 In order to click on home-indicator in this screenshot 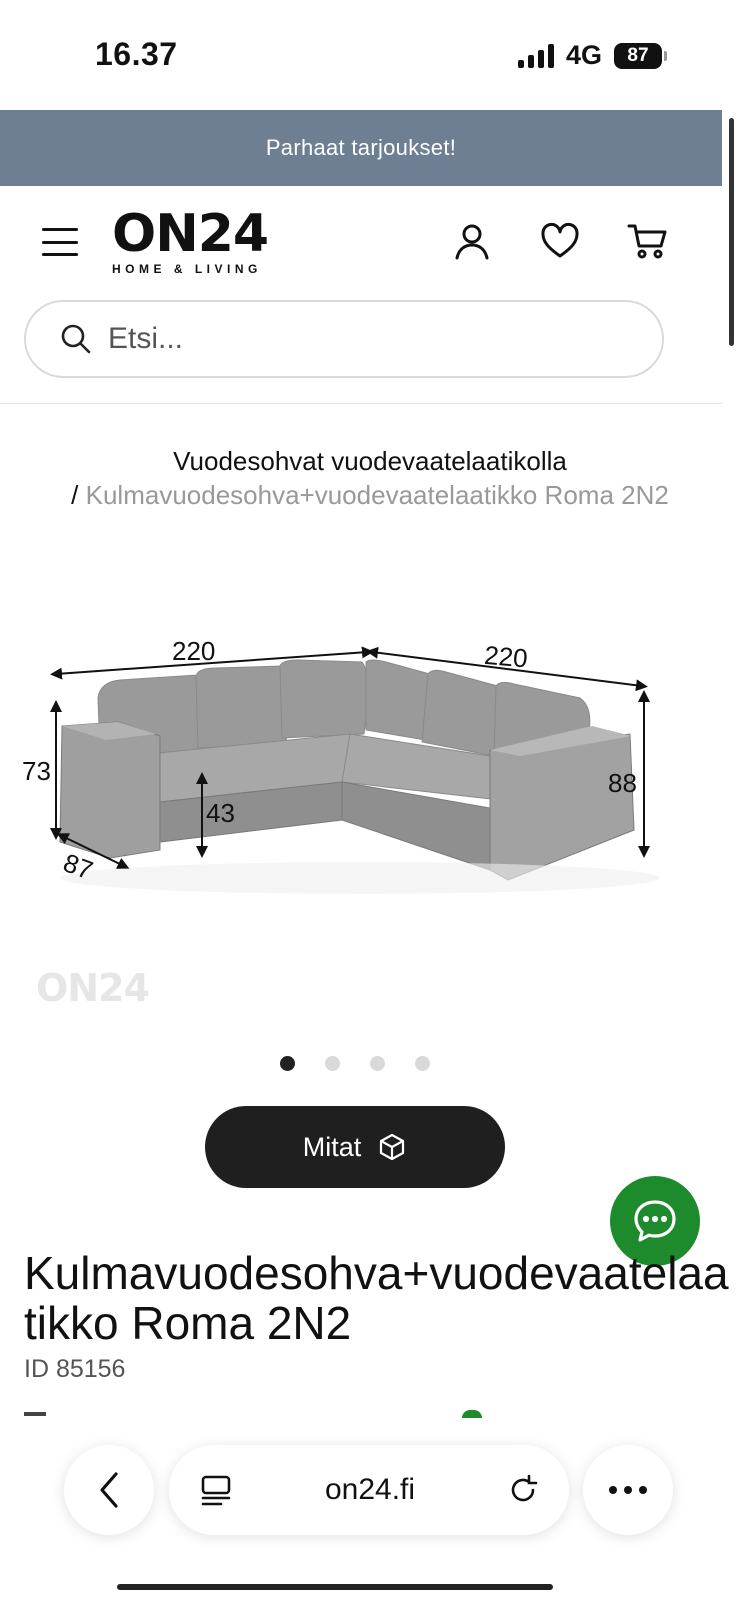, I will do `click(335, 1587)`.